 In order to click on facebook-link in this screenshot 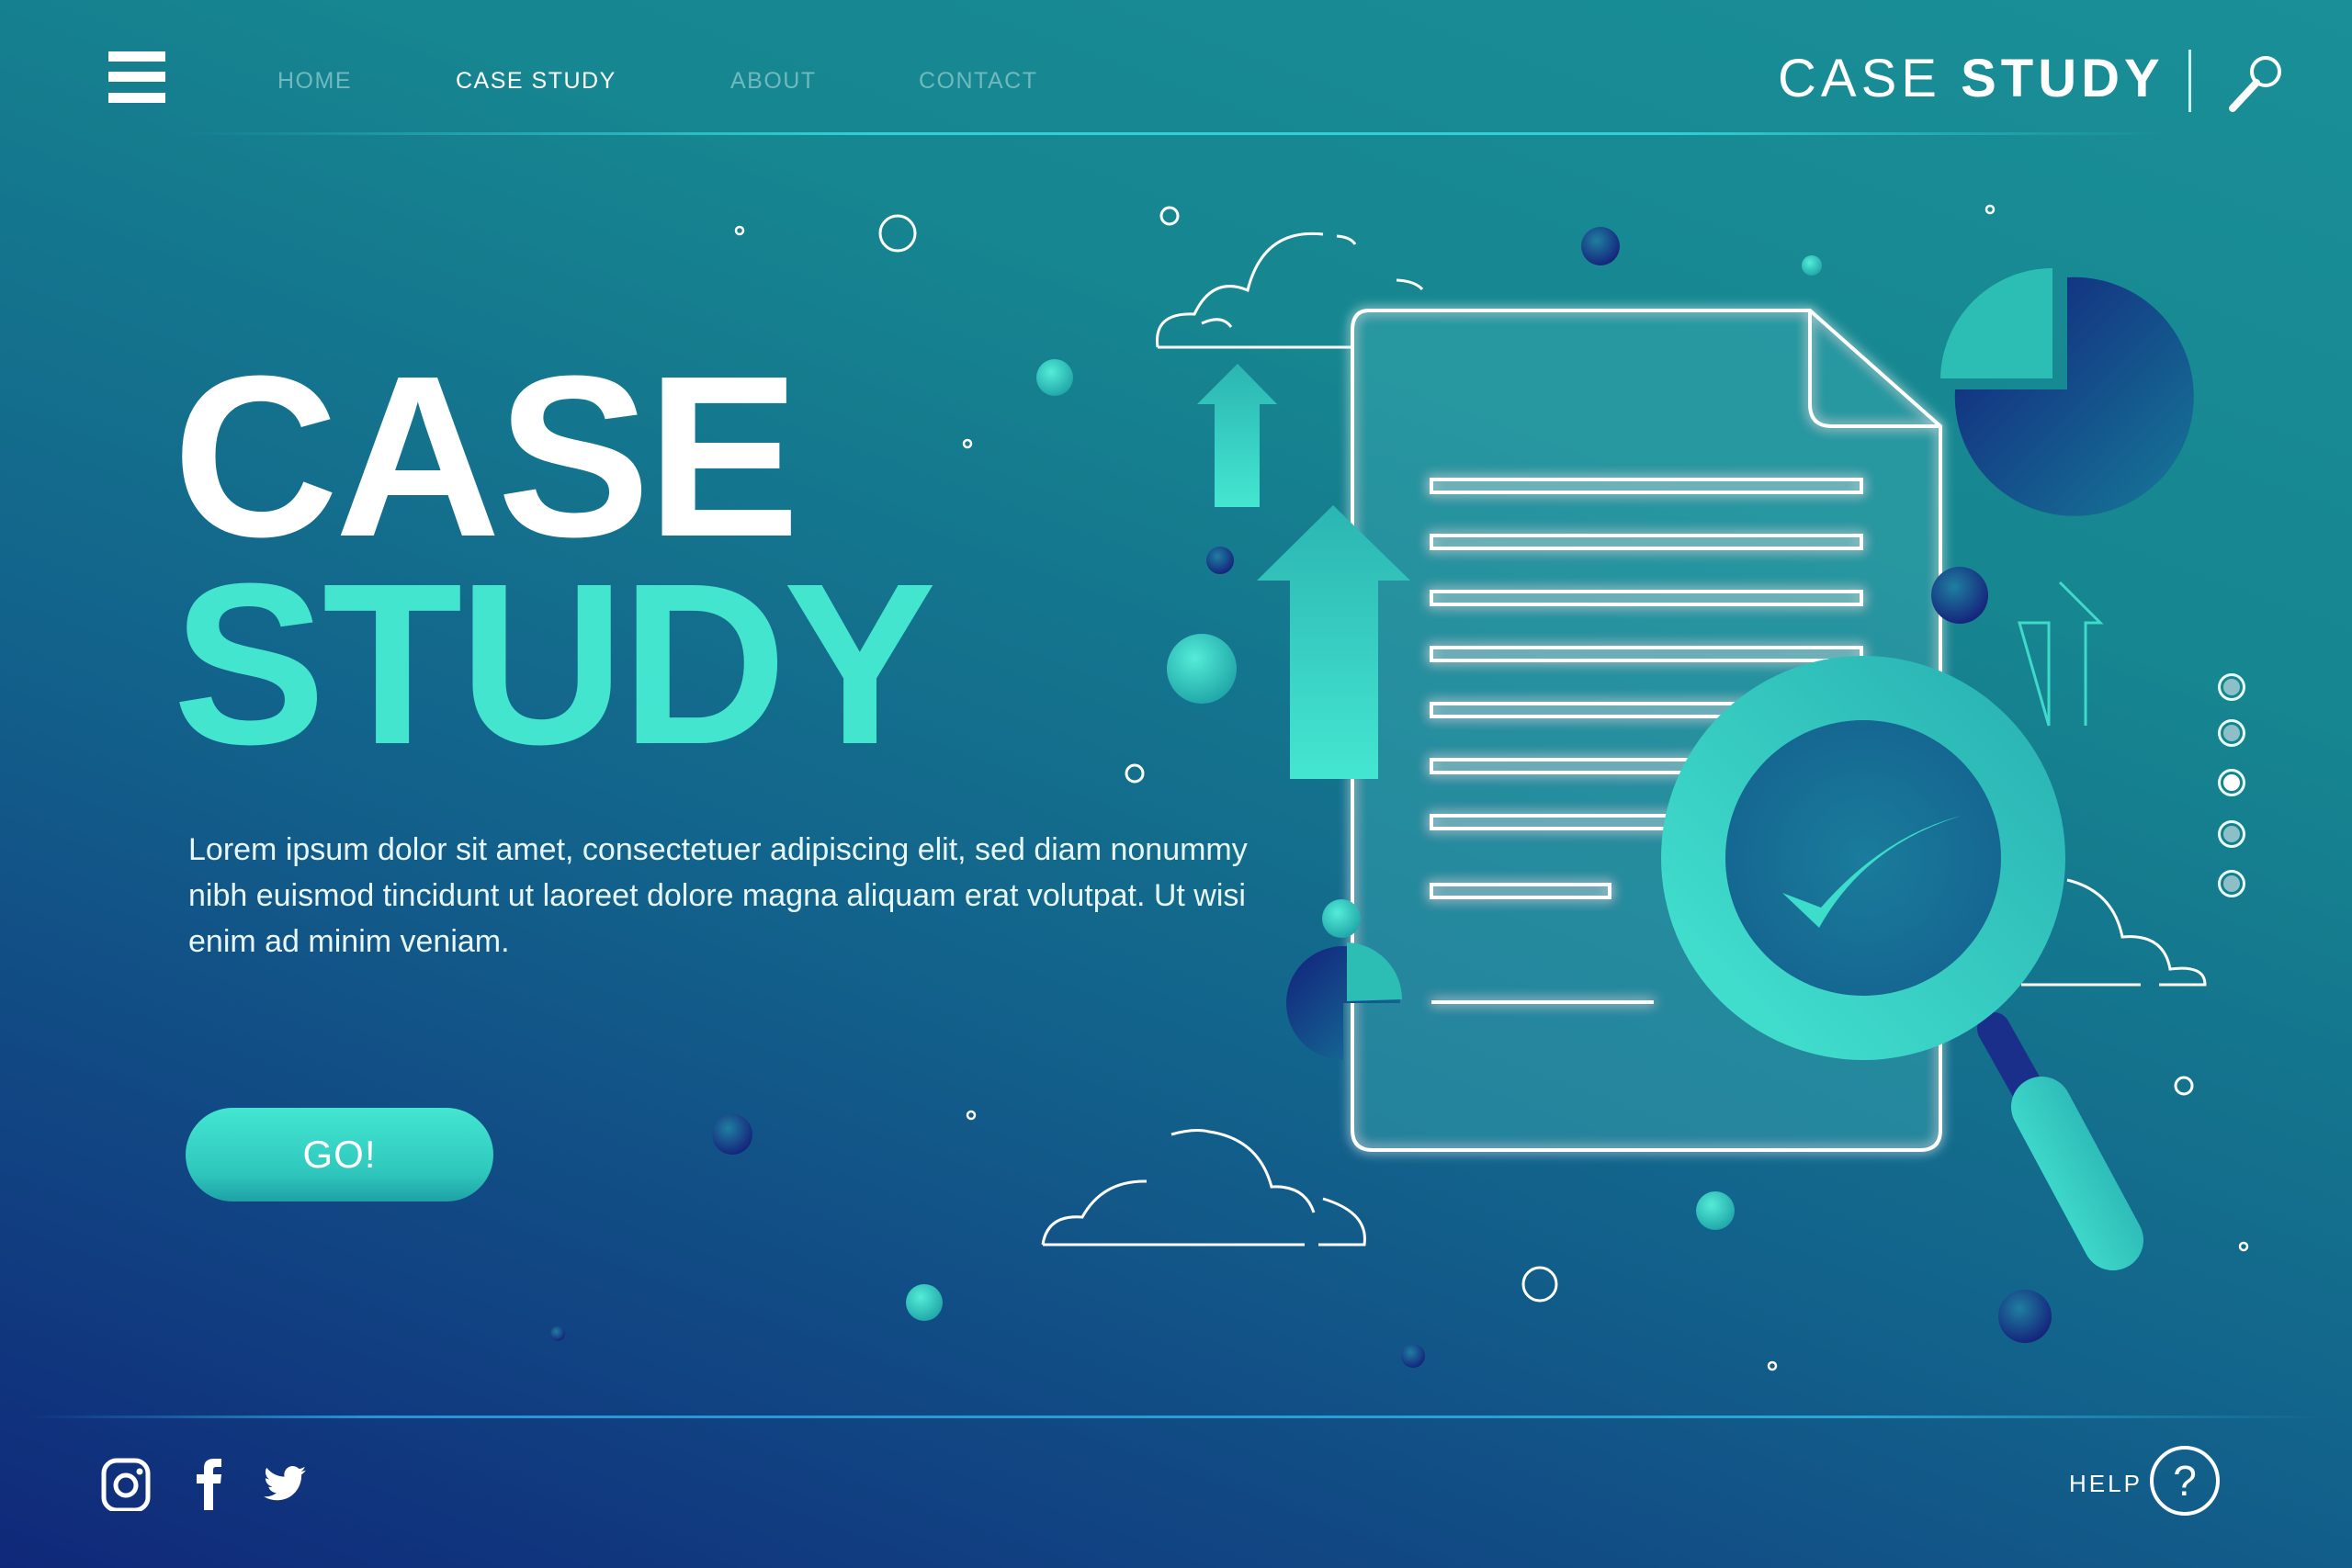, I will do `click(218, 1484)`.